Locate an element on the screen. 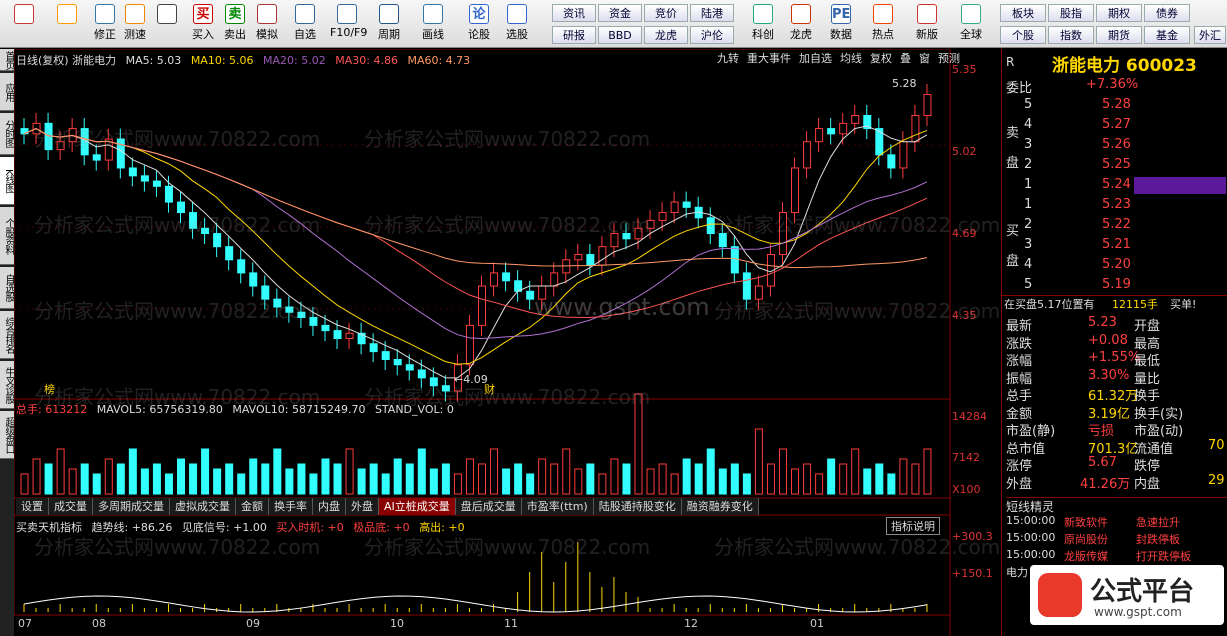 The image size is (1227, 636). toolbar-button-15: 龙虎 is located at coordinates (801, 24).